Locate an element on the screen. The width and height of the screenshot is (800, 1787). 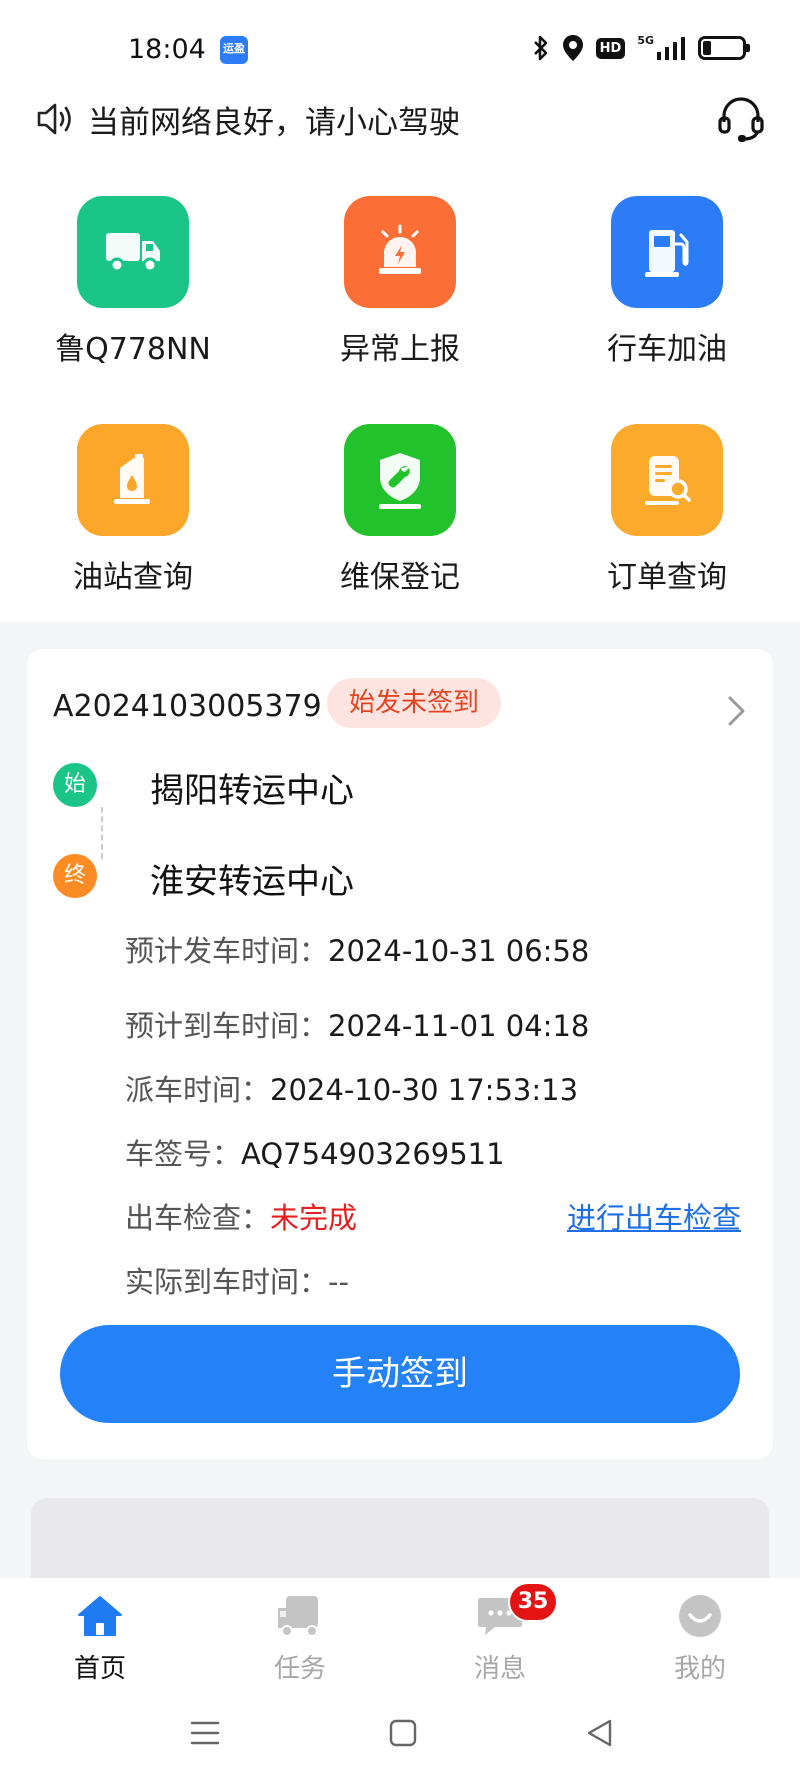
dispatch-time-label: 派车时间： is located at coordinates (198, 1090).